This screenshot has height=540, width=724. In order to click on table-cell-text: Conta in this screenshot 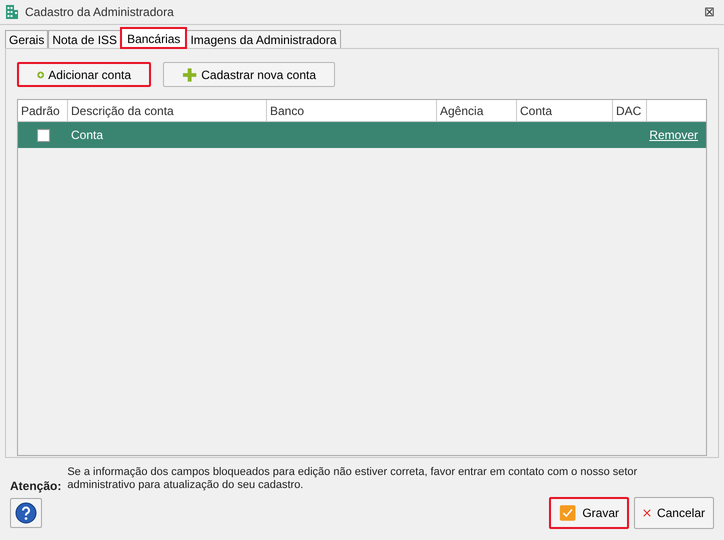, I will do `click(87, 135)`.